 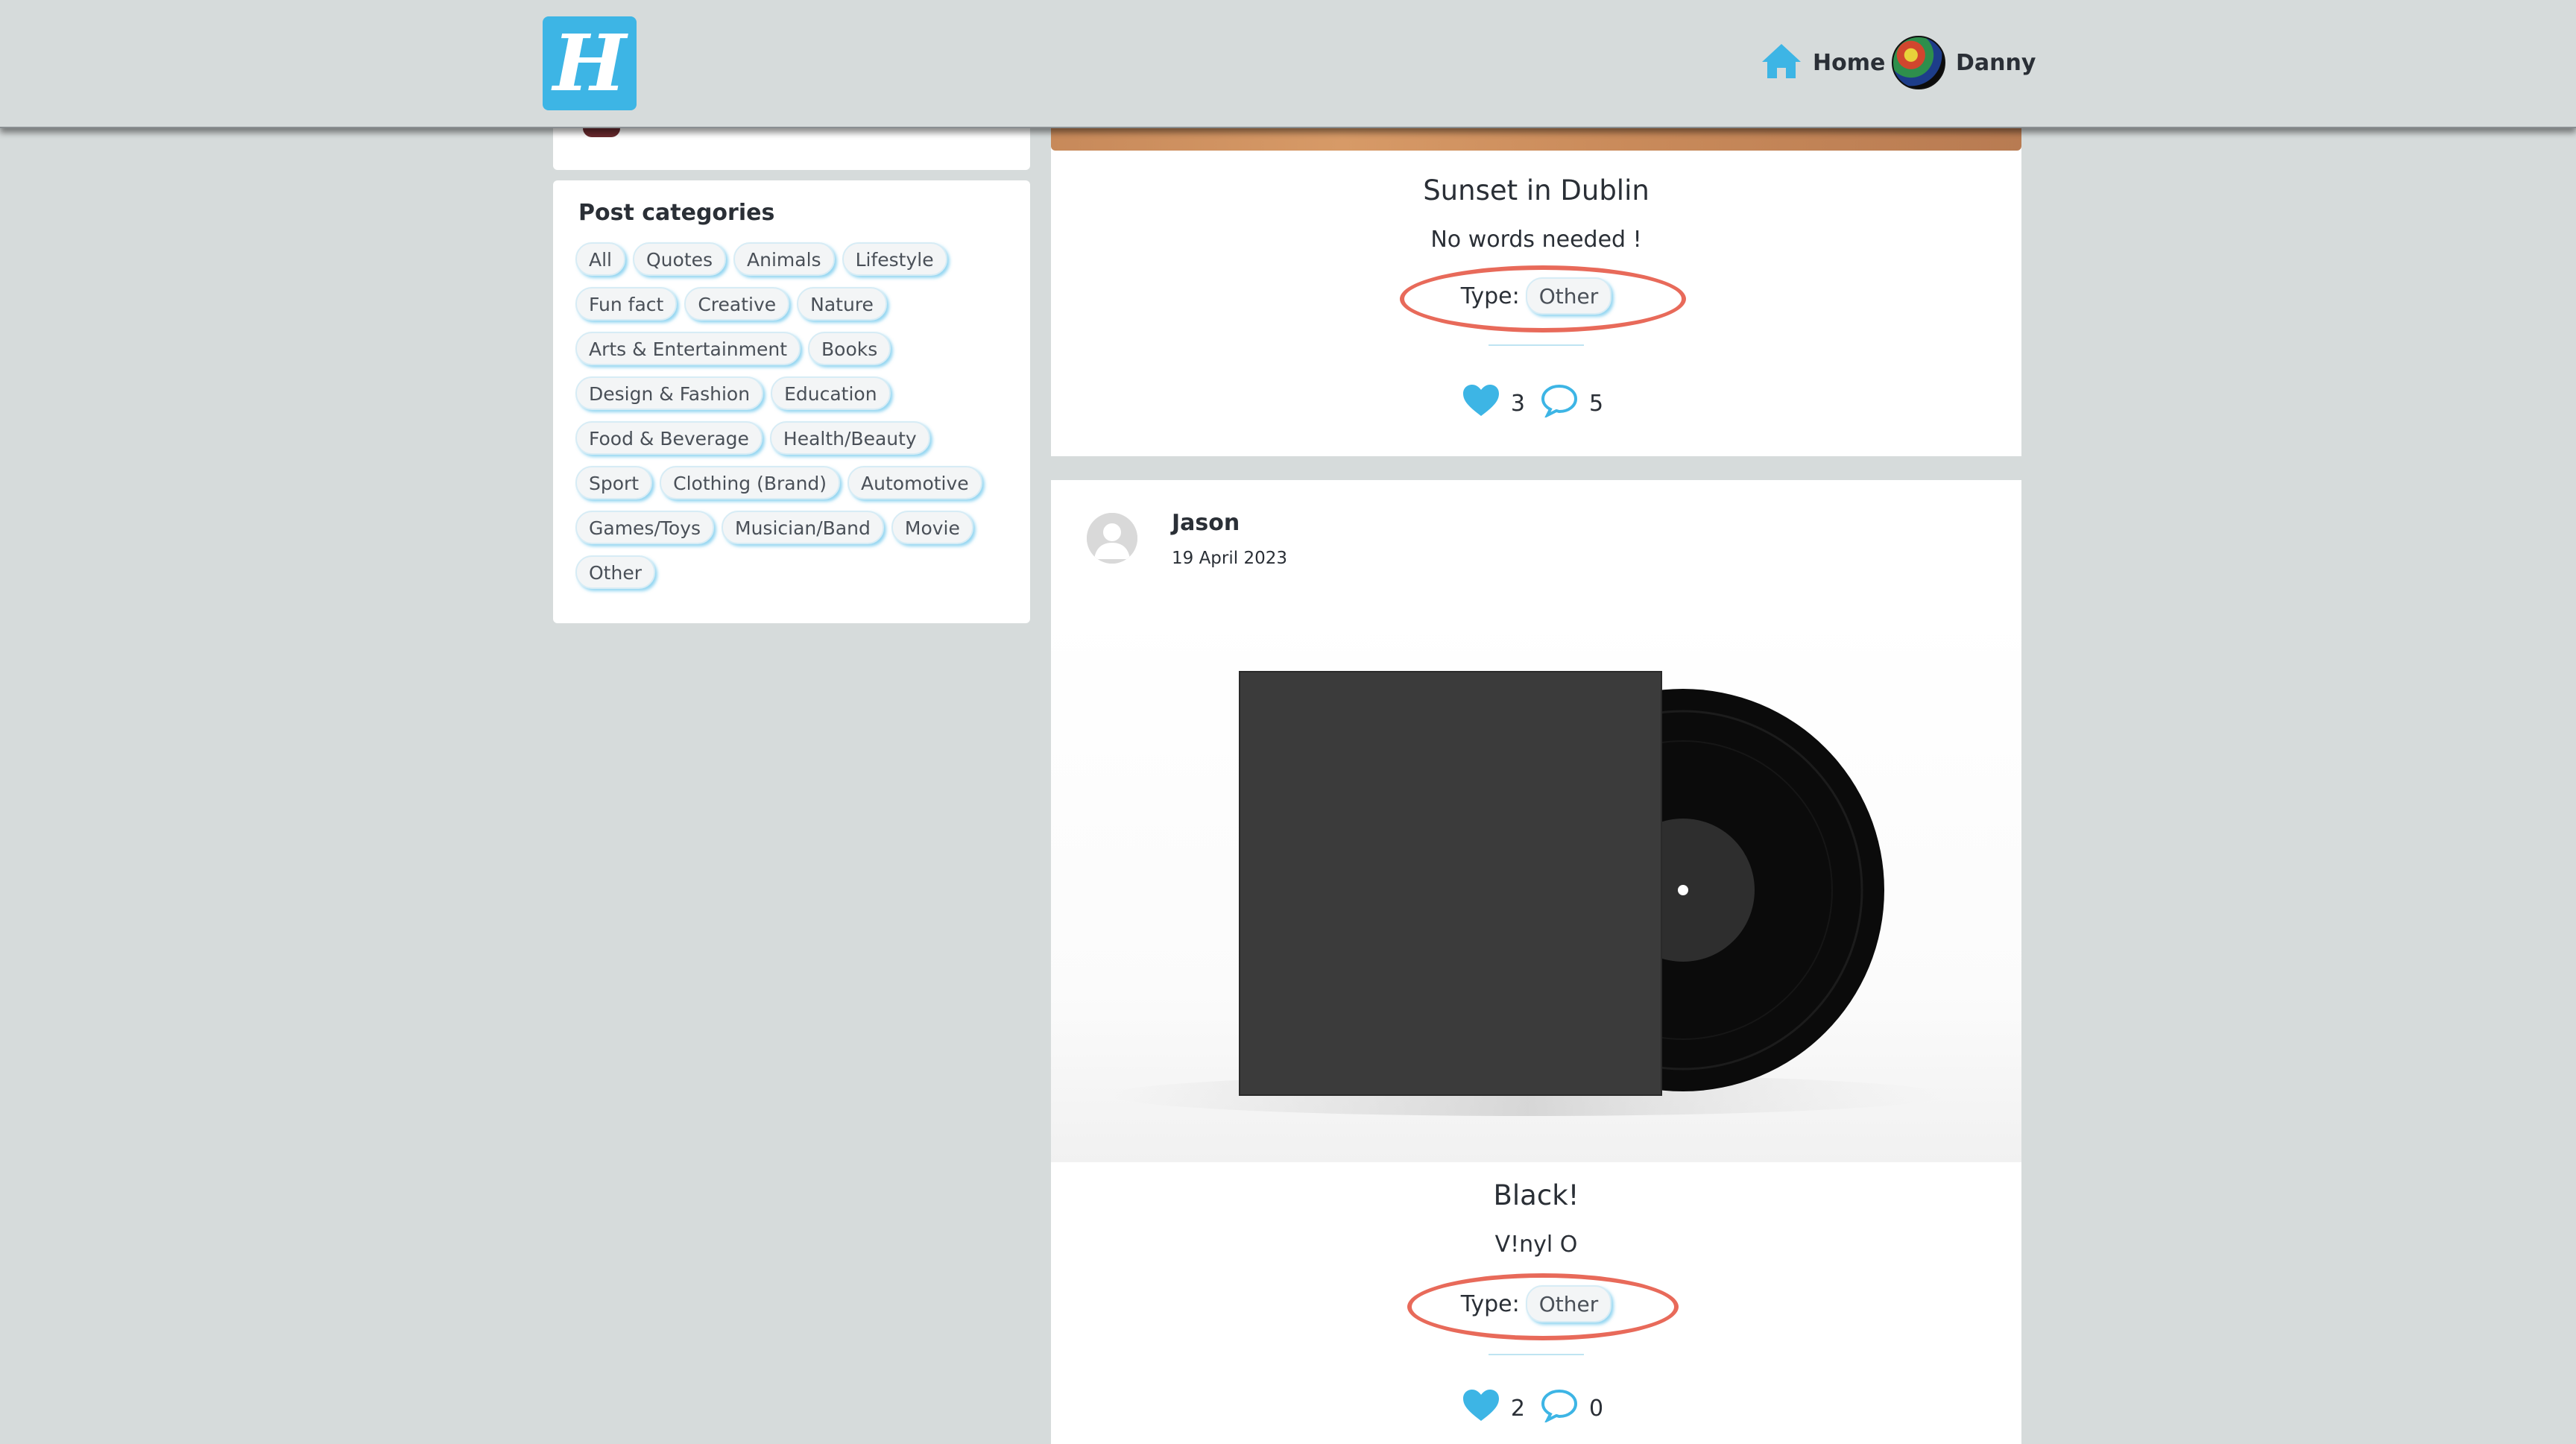 I want to click on category-chip: All, so click(x=600, y=259).